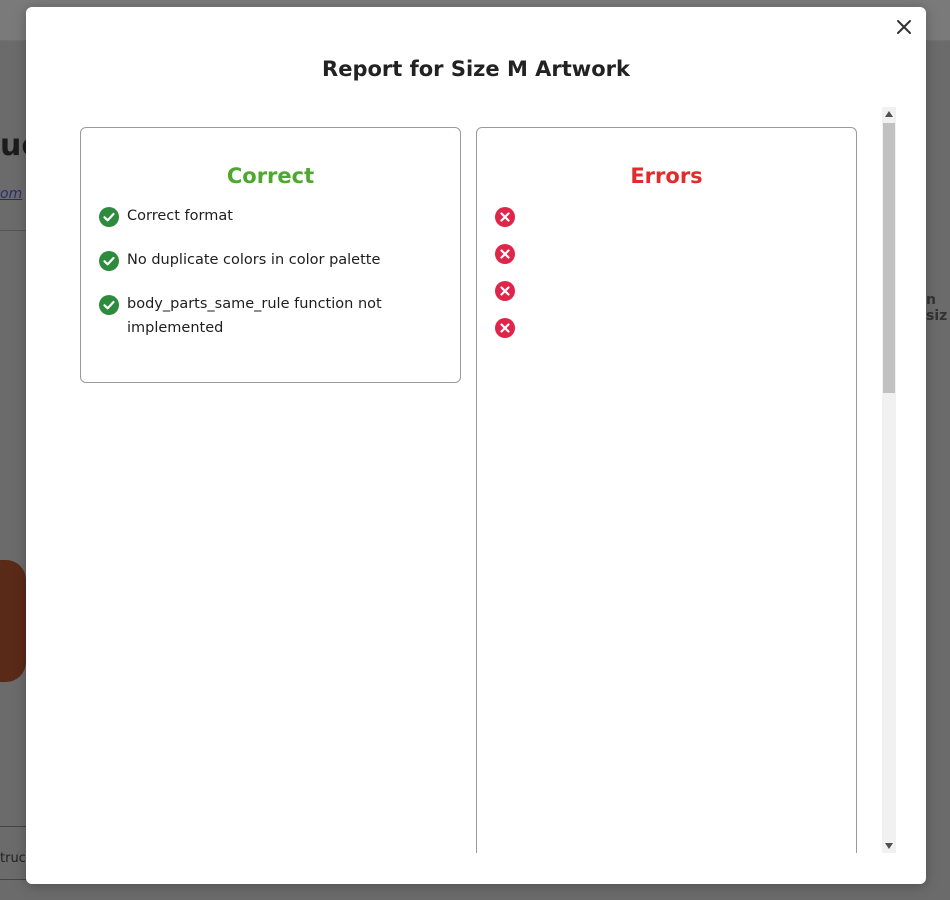 The width and height of the screenshot is (950, 900). Describe the element at coordinates (889, 258) in the screenshot. I see `scroll-thumb` at that location.